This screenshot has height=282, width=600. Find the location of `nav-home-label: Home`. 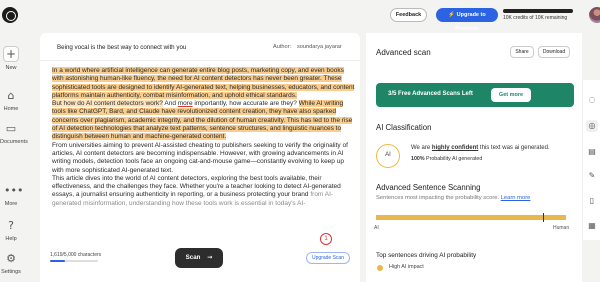

nav-home-label: Home is located at coordinates (11, 109).